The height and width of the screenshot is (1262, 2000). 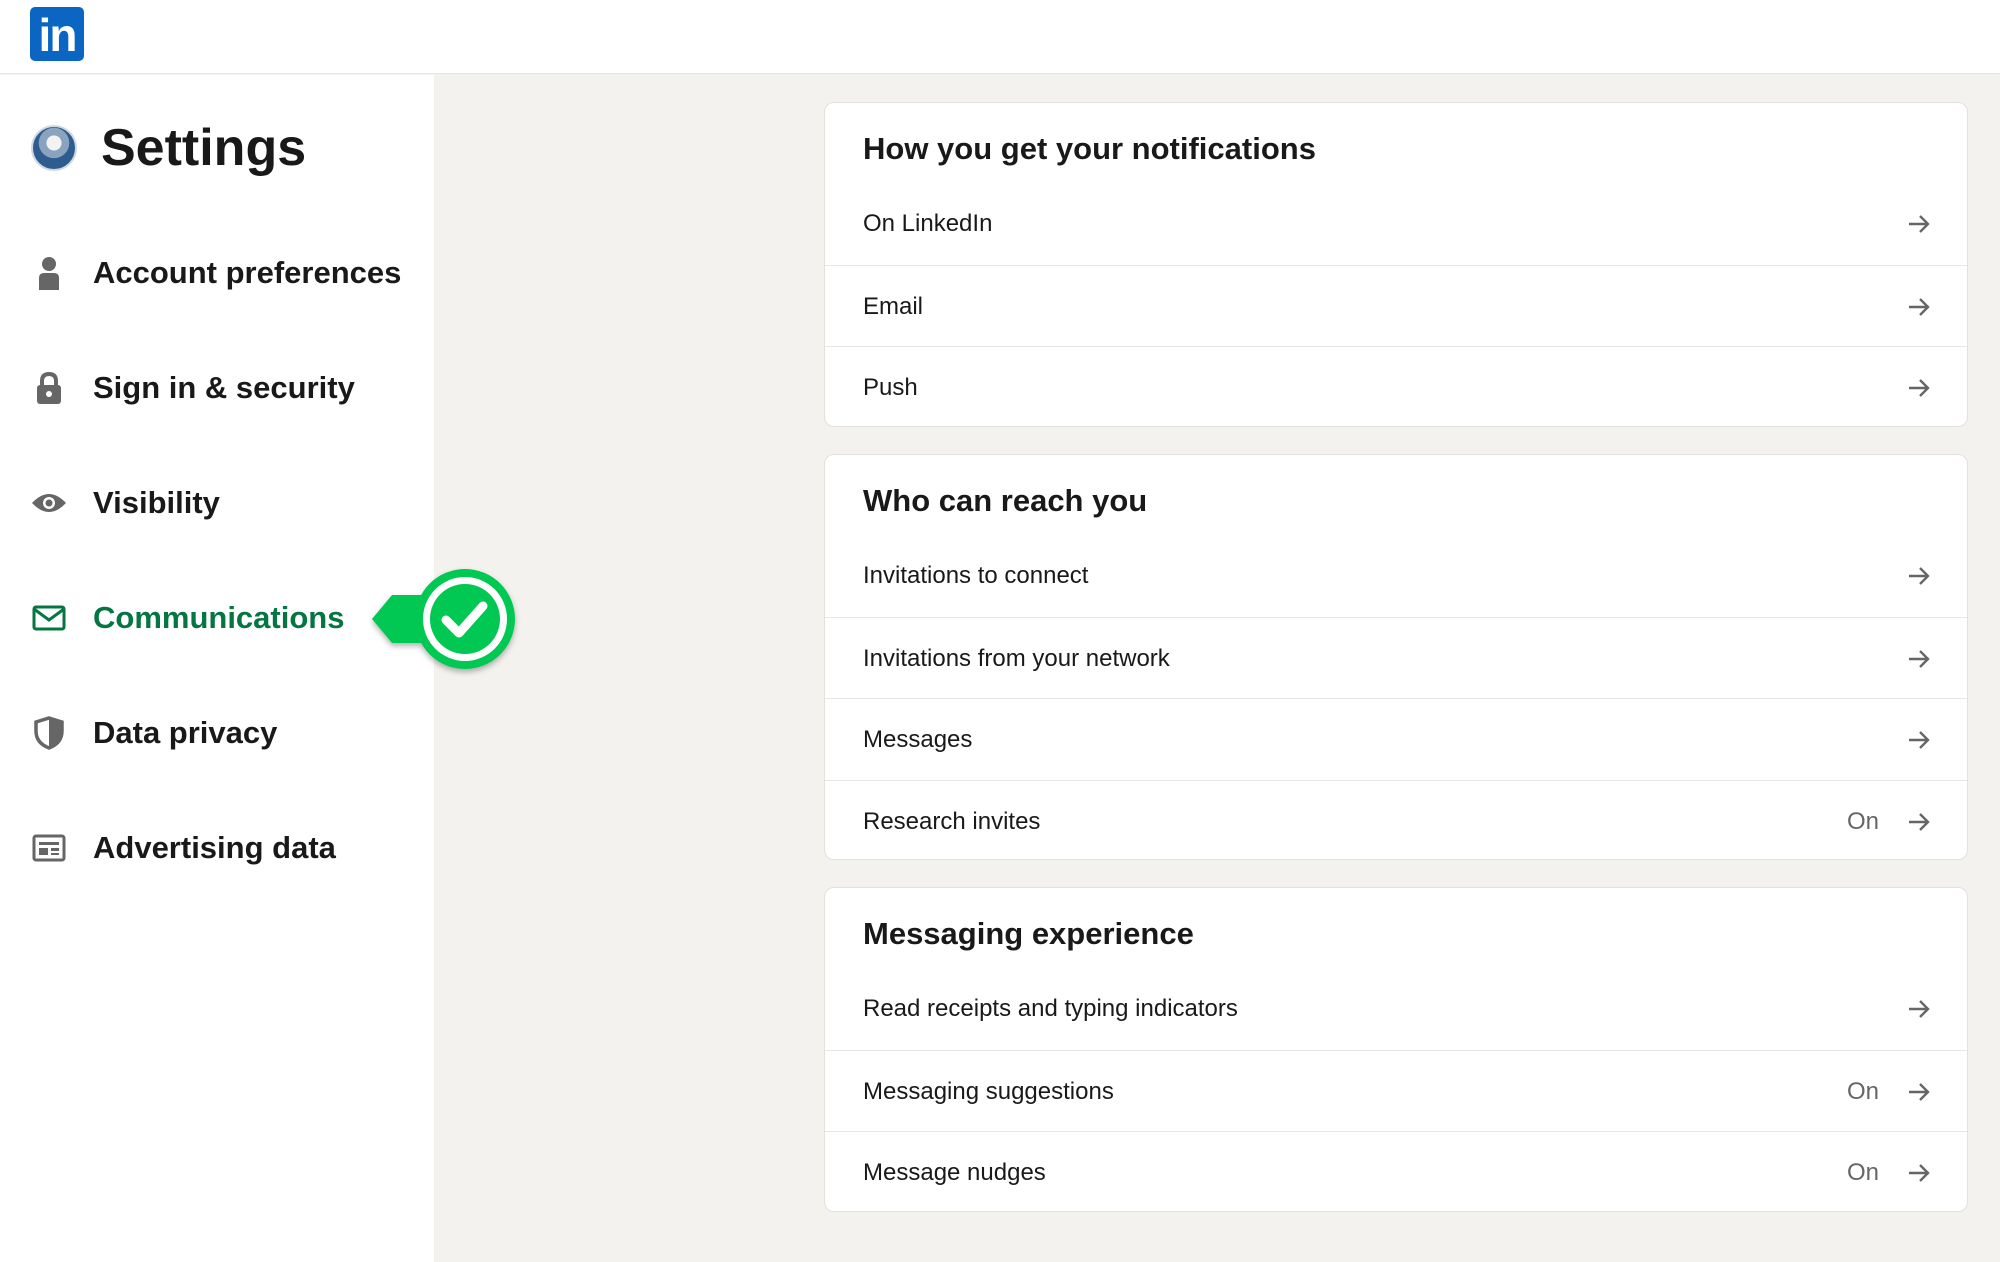 I want to click on sidebar-item-data-privacy: Data privacy, so click(x=220, y=733).